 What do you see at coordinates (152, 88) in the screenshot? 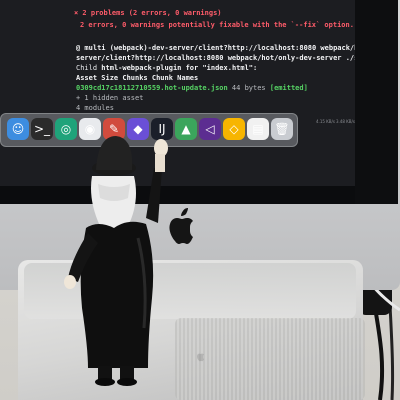
I see `terminal-text: 0309cd17c18112710559.hot-update.json` at bounding box center [152, 88].